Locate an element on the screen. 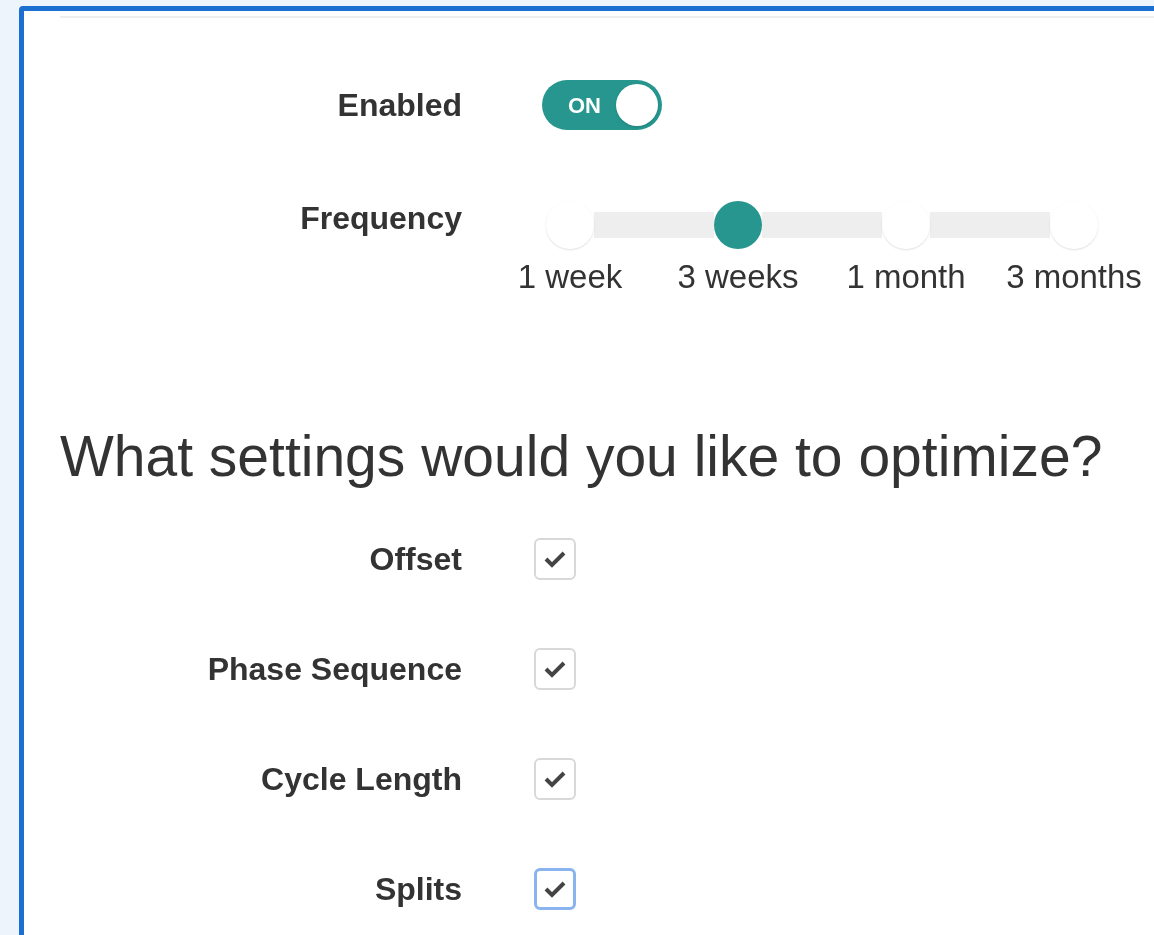  slider-thumb is located at coordinates (738, 225).